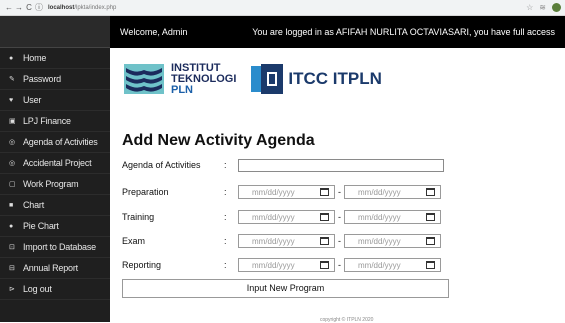 The width and height of the screenshot is (565, 323). Describe the element at coordinates (11, 58) in the screenshot. I see `home-icon: ●` at that location.